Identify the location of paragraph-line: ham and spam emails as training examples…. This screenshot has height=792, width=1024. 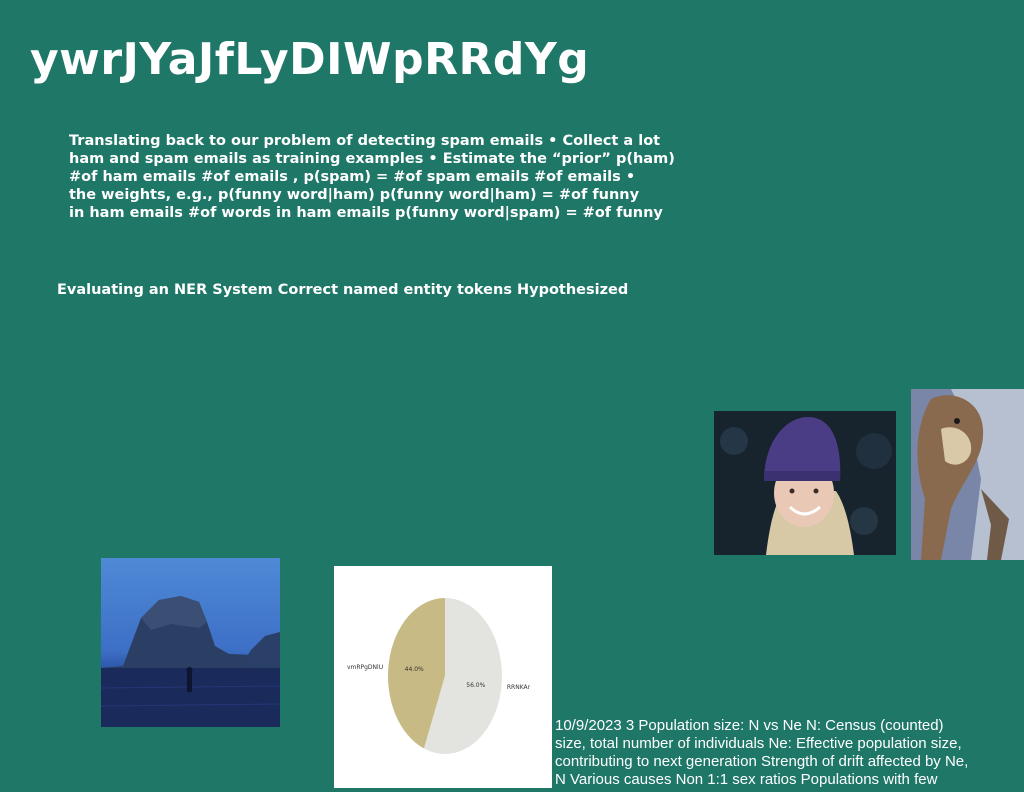
(372, 159).